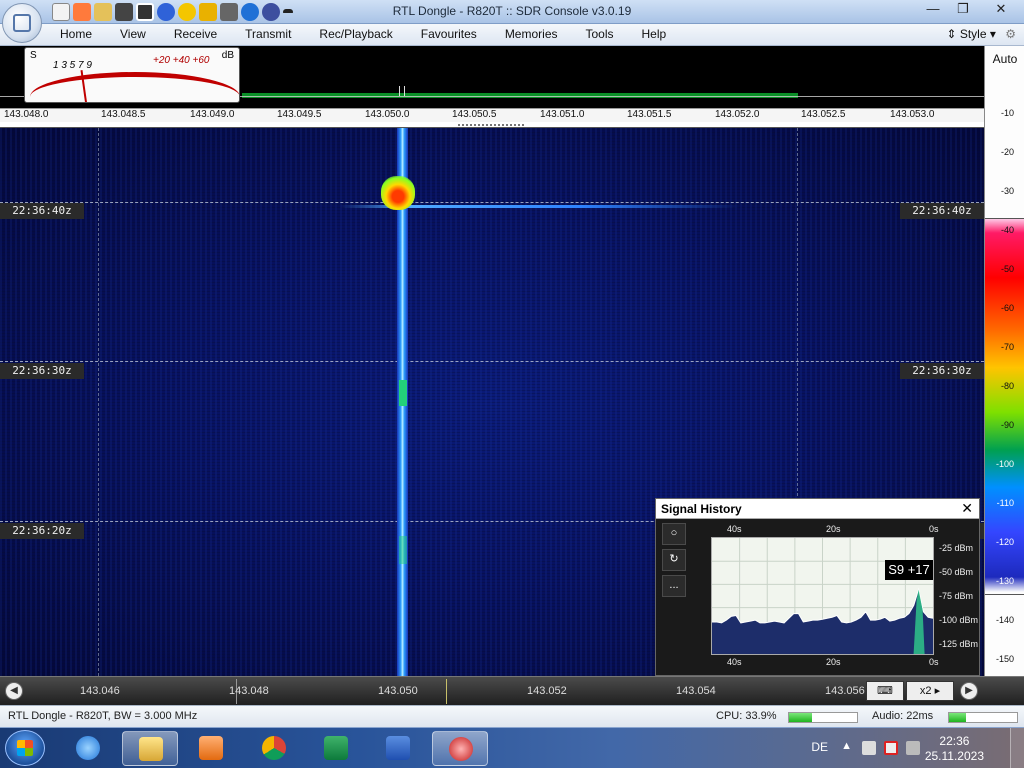 Image resolution: width=1024 pixels, height=768 pixels. I want to click on frequency-ruler-label: 143.052.5, so click(823, 114).